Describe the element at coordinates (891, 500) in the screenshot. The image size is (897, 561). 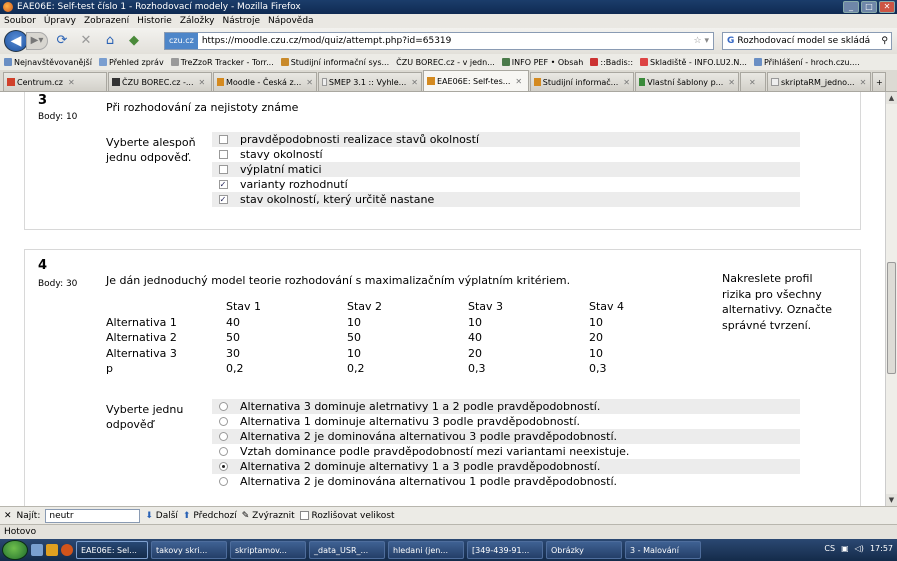
I see `scroll-down-icon: ▼` at that location.